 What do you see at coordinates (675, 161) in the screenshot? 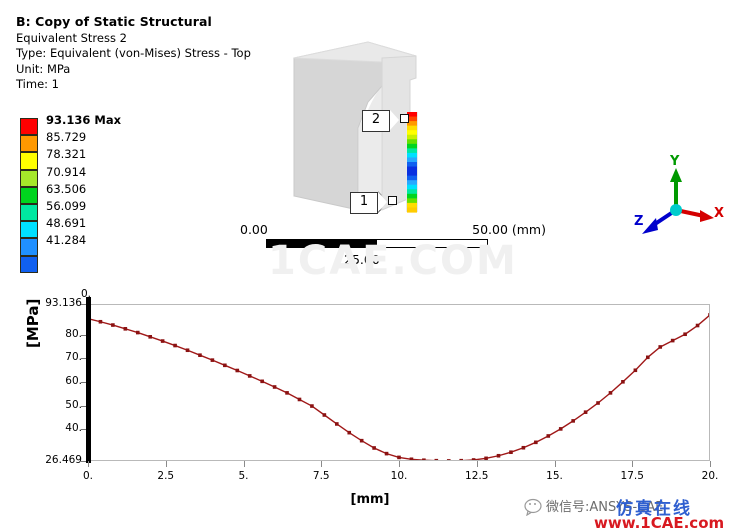
I see `axis-y-label: Y` at bounding box center [675, 161].